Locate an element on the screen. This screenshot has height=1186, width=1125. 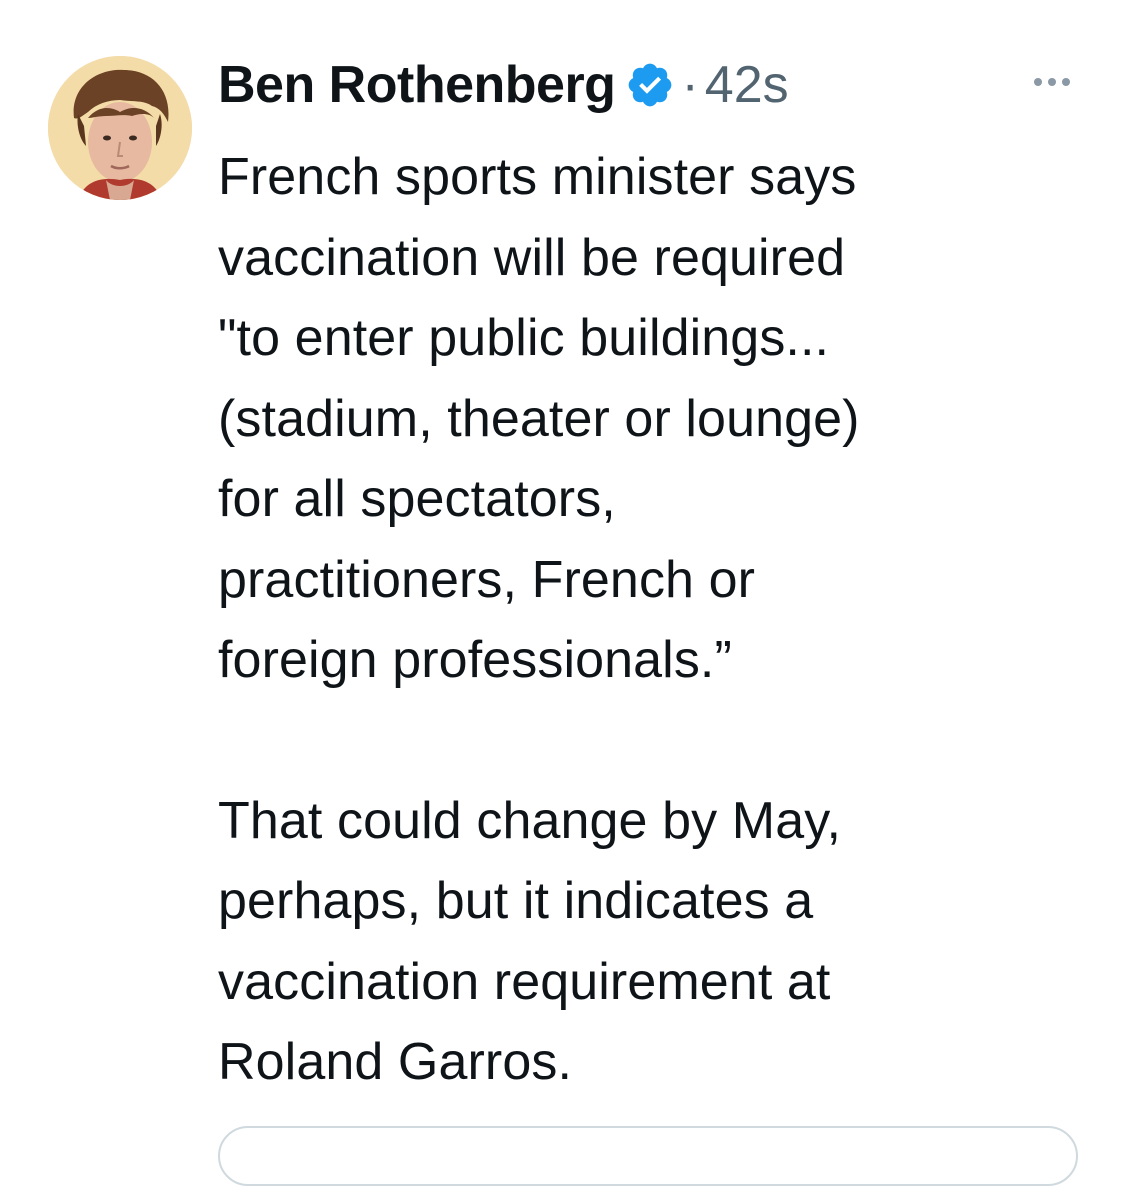
tweet-line: (stadium, theater or lounge) is located at coordinates (539, 418).